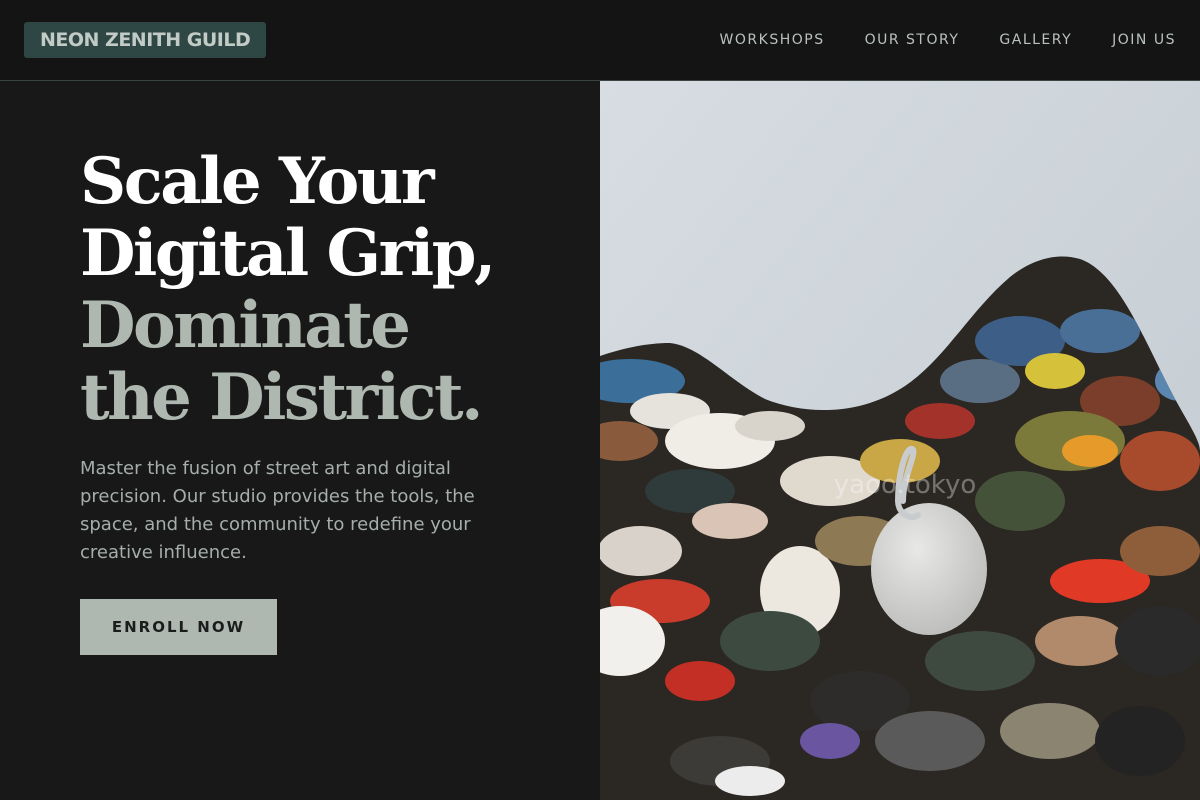 The height and width of the screenshot is (800, 1200). What do you see at coordinates (772, 40) in the screenshot?
I see `nav-item-workshops: WORKSHOPS` at bounding box center [772, 40].